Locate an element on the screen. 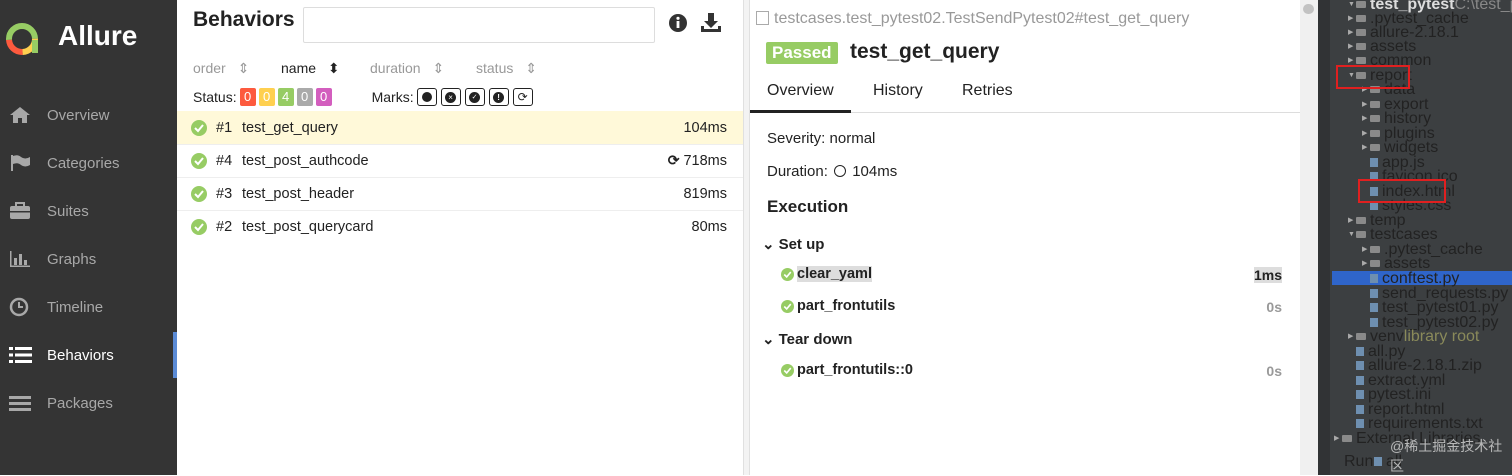 This screenshot has width=1512, height=476. tree-folder: ▶ history is located at coordinates (1396, 119).